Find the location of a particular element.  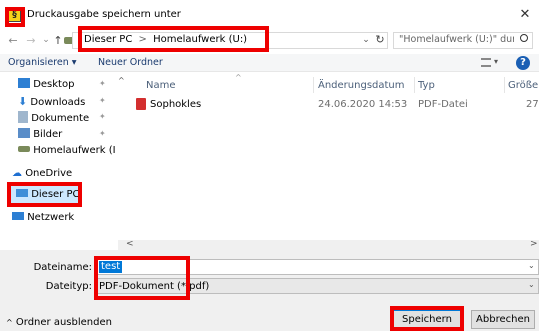

cloud-icon: ☁ is located at coordinates (17, 173).